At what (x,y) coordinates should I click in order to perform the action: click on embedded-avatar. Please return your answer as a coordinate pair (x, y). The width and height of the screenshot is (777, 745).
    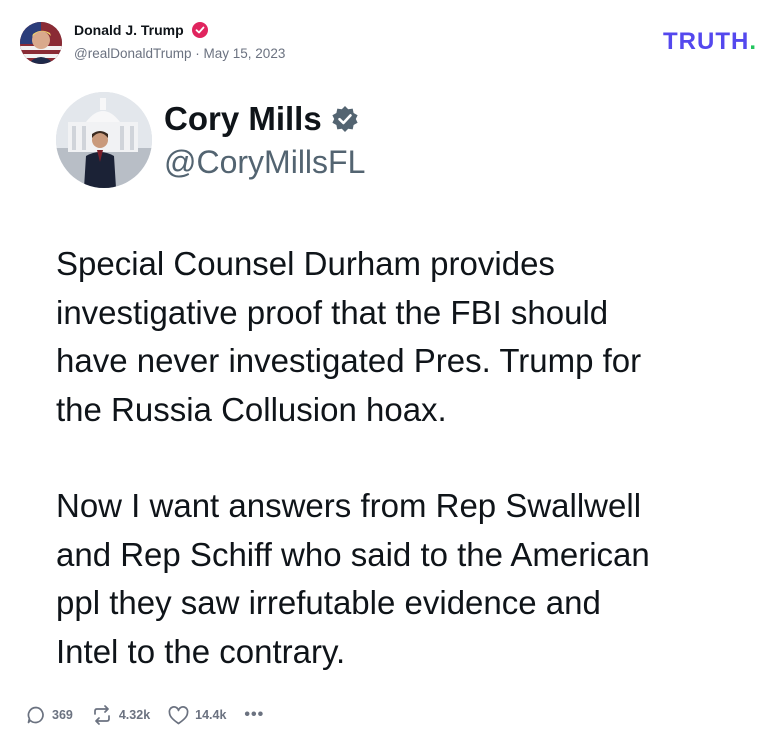
    Looking at the image, I should click on (104, 140).